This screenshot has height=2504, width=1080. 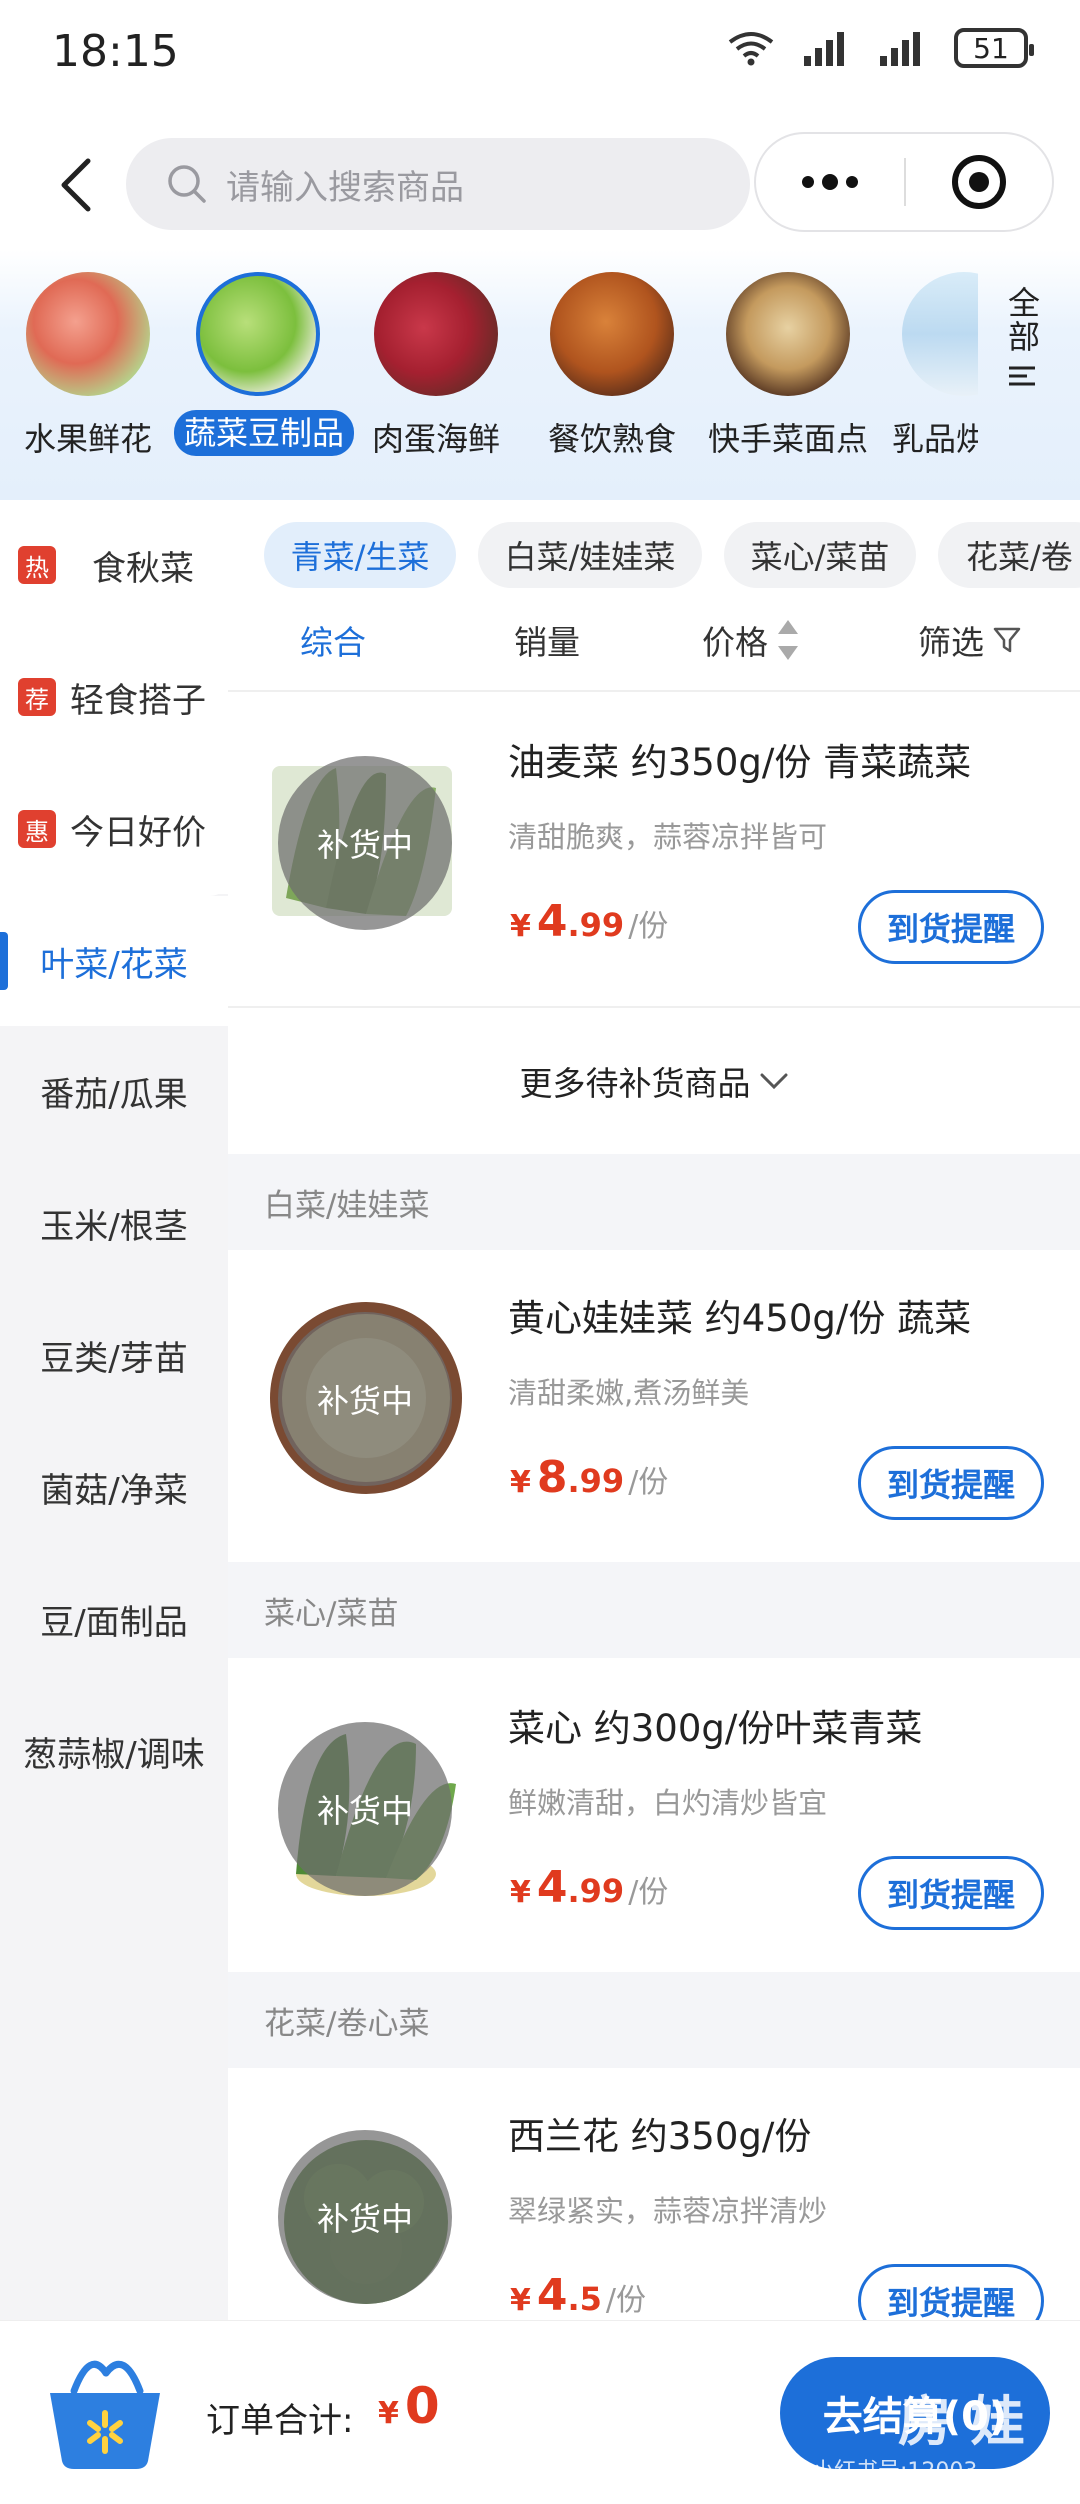 What do you see at coordinates (961, 2421) in the screenshot?
I see `watermark-logo: 房 娃` at bounding box center [961, 2421].